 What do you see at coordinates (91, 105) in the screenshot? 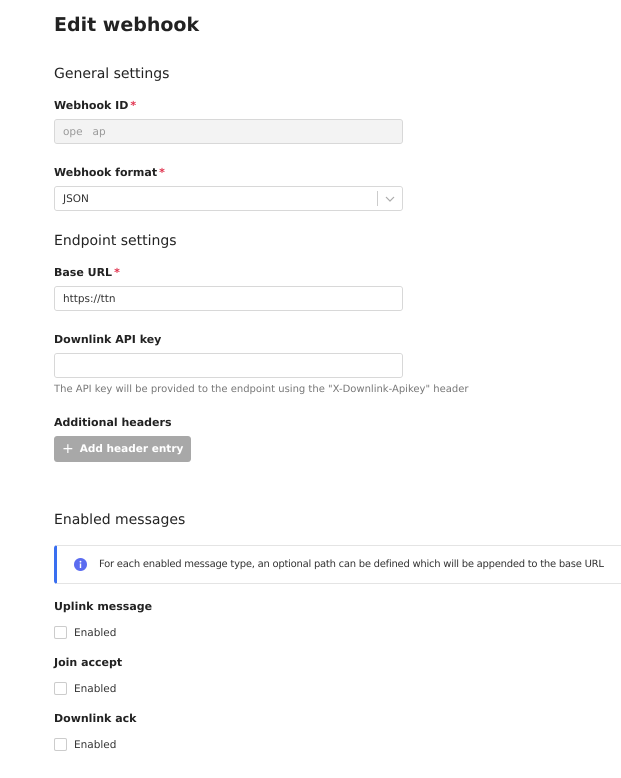
I see `field-label: Webhook ID` at bounding box center [91, 105].